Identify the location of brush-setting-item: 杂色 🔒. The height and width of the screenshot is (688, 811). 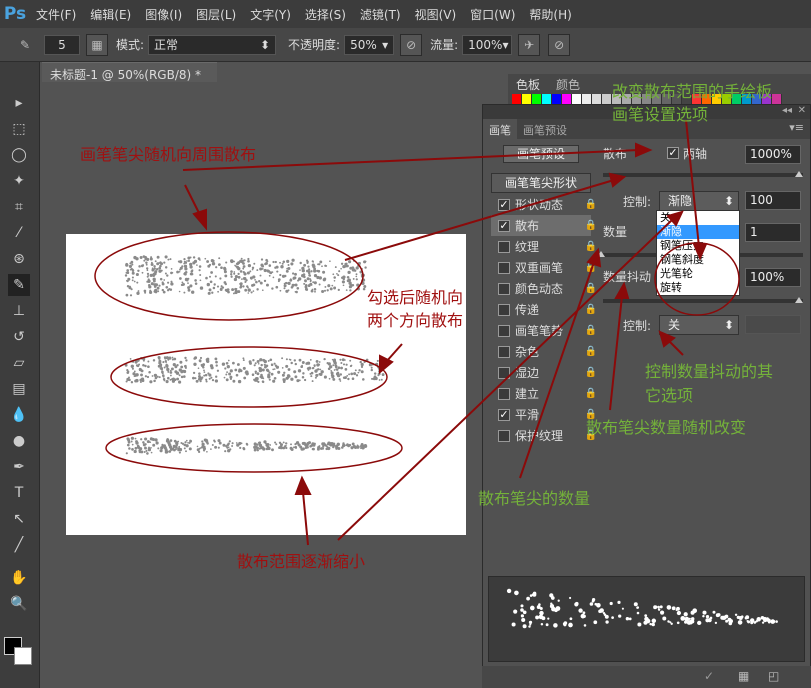
(544, 351).